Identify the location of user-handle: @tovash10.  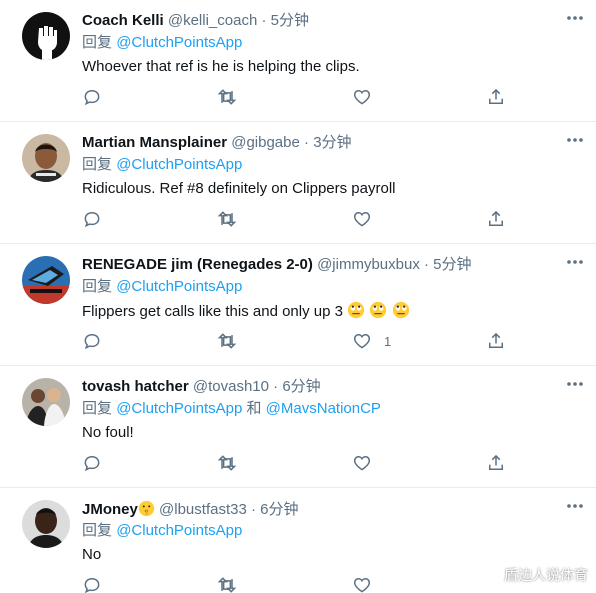
(231, 386).